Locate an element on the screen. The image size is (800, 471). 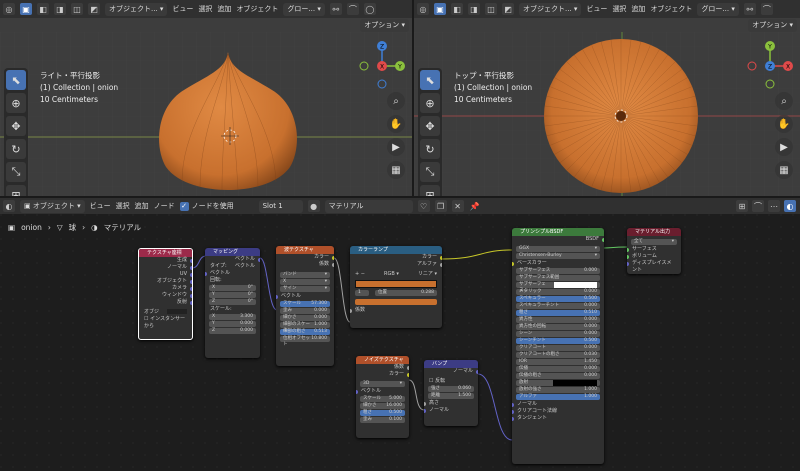
navigation-gizmo: Y Z X is located at coordinates (770, 66).